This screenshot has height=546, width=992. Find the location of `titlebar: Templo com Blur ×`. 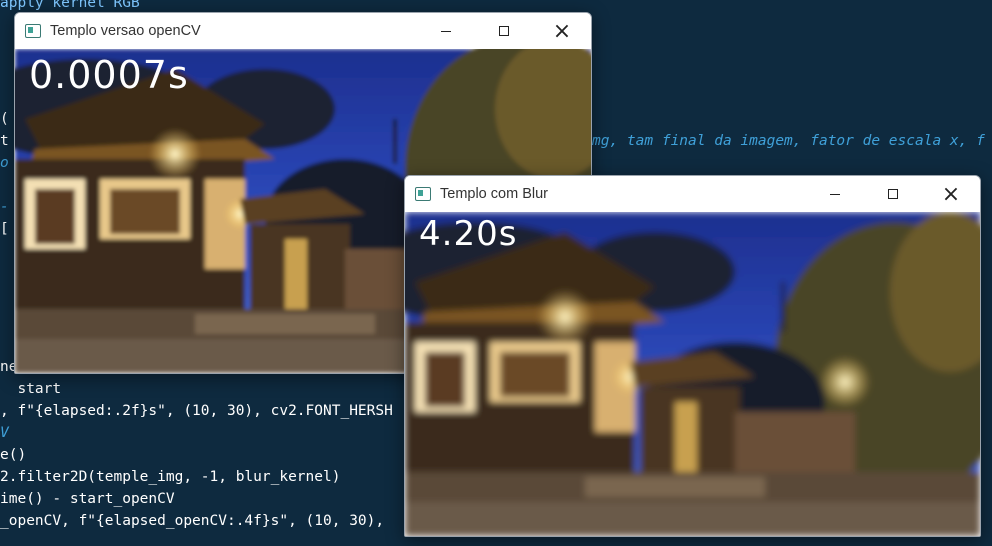

titlebar: Templo com Blur × is located at coordinates (692, 194).